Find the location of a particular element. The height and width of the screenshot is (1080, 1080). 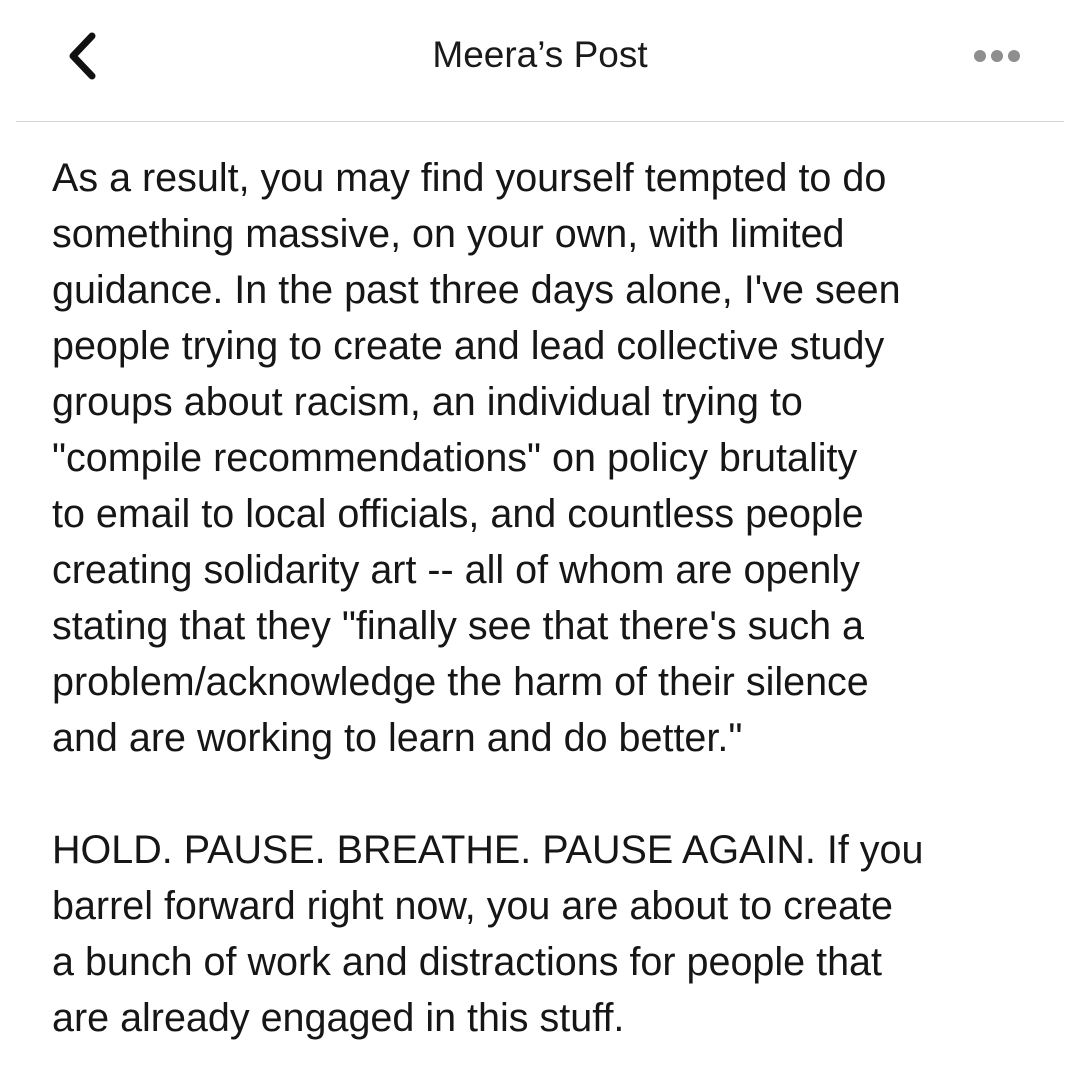

ellipsis-horizontal-icon is located at coordinates (997, 58).